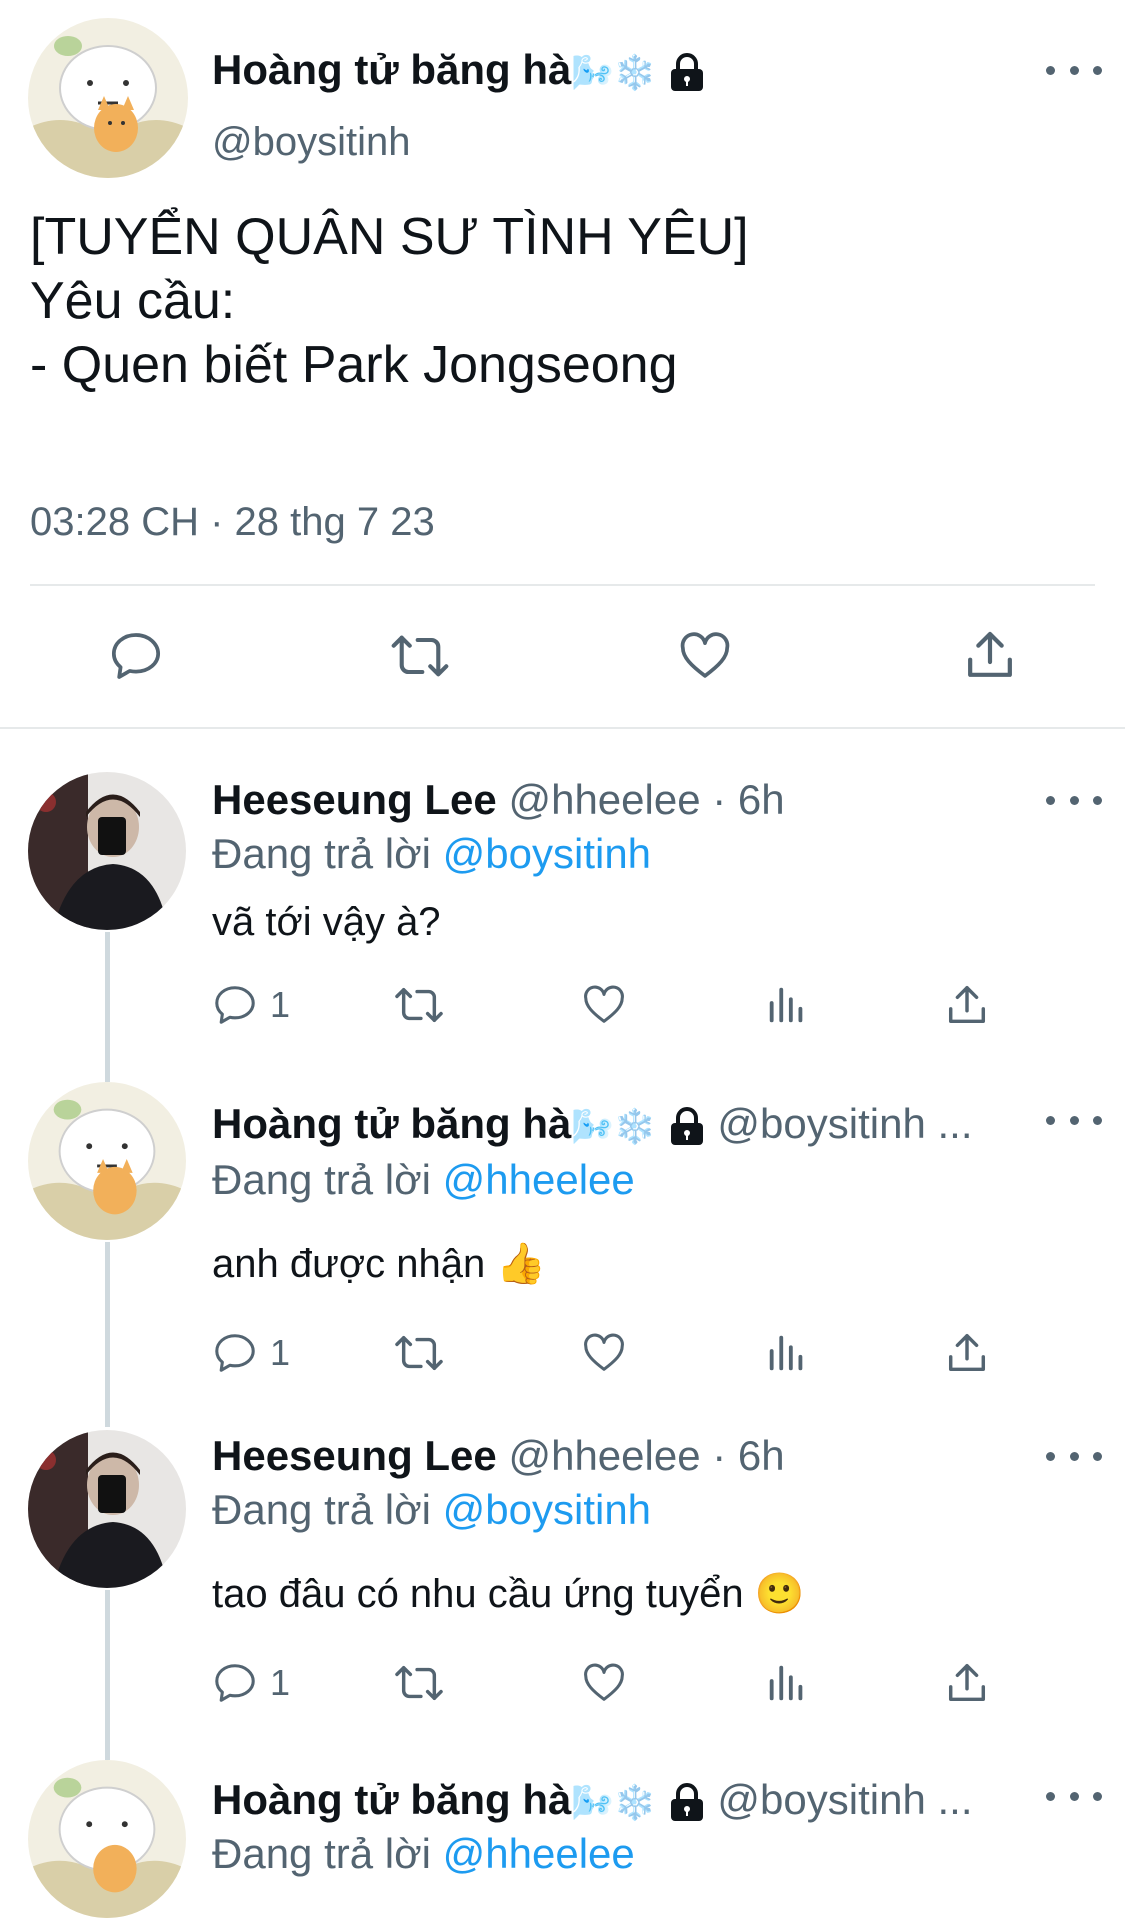 This screenshot has height=1918, width=1125. Describe the element at coordinates (391, 69) in the screenshot. I see `author-display-name: Hoàng tử băng hà` at that location.